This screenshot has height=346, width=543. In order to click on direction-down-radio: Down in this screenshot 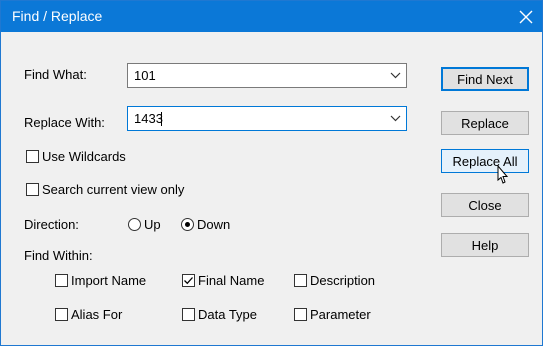, I will do `click(205, 224)`.